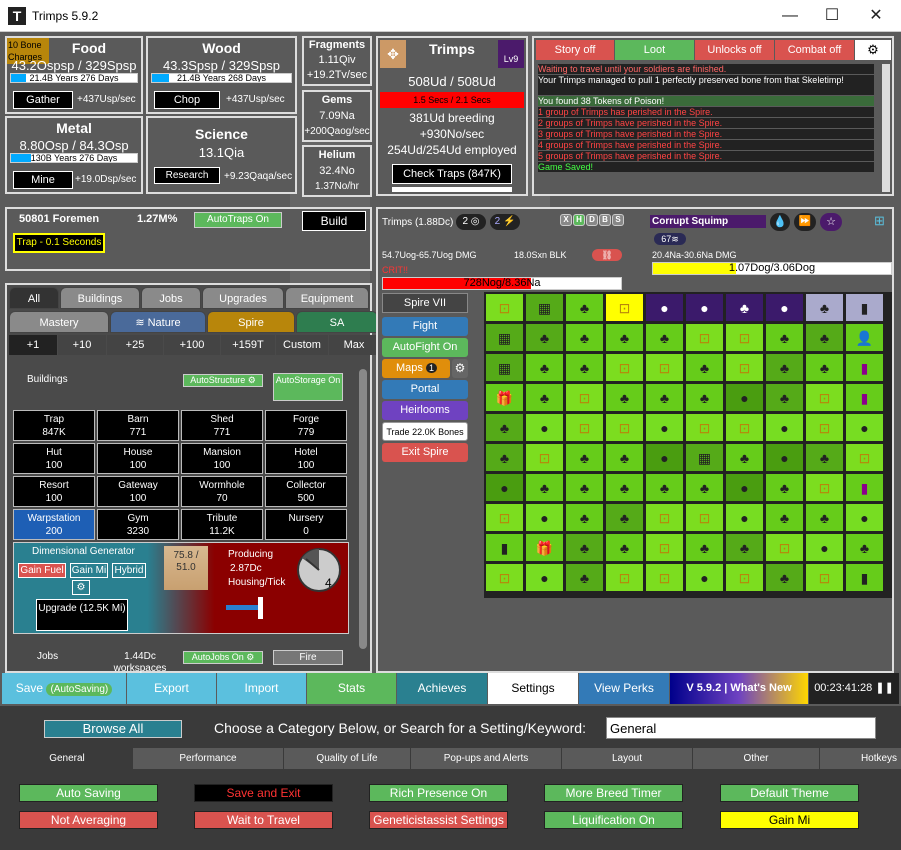 Image resolution: width=901 pixels, height=850 pixels. Describe the element at coordinates (831, 222) in the screenshot. I see `star-icon: ☆` at that location.